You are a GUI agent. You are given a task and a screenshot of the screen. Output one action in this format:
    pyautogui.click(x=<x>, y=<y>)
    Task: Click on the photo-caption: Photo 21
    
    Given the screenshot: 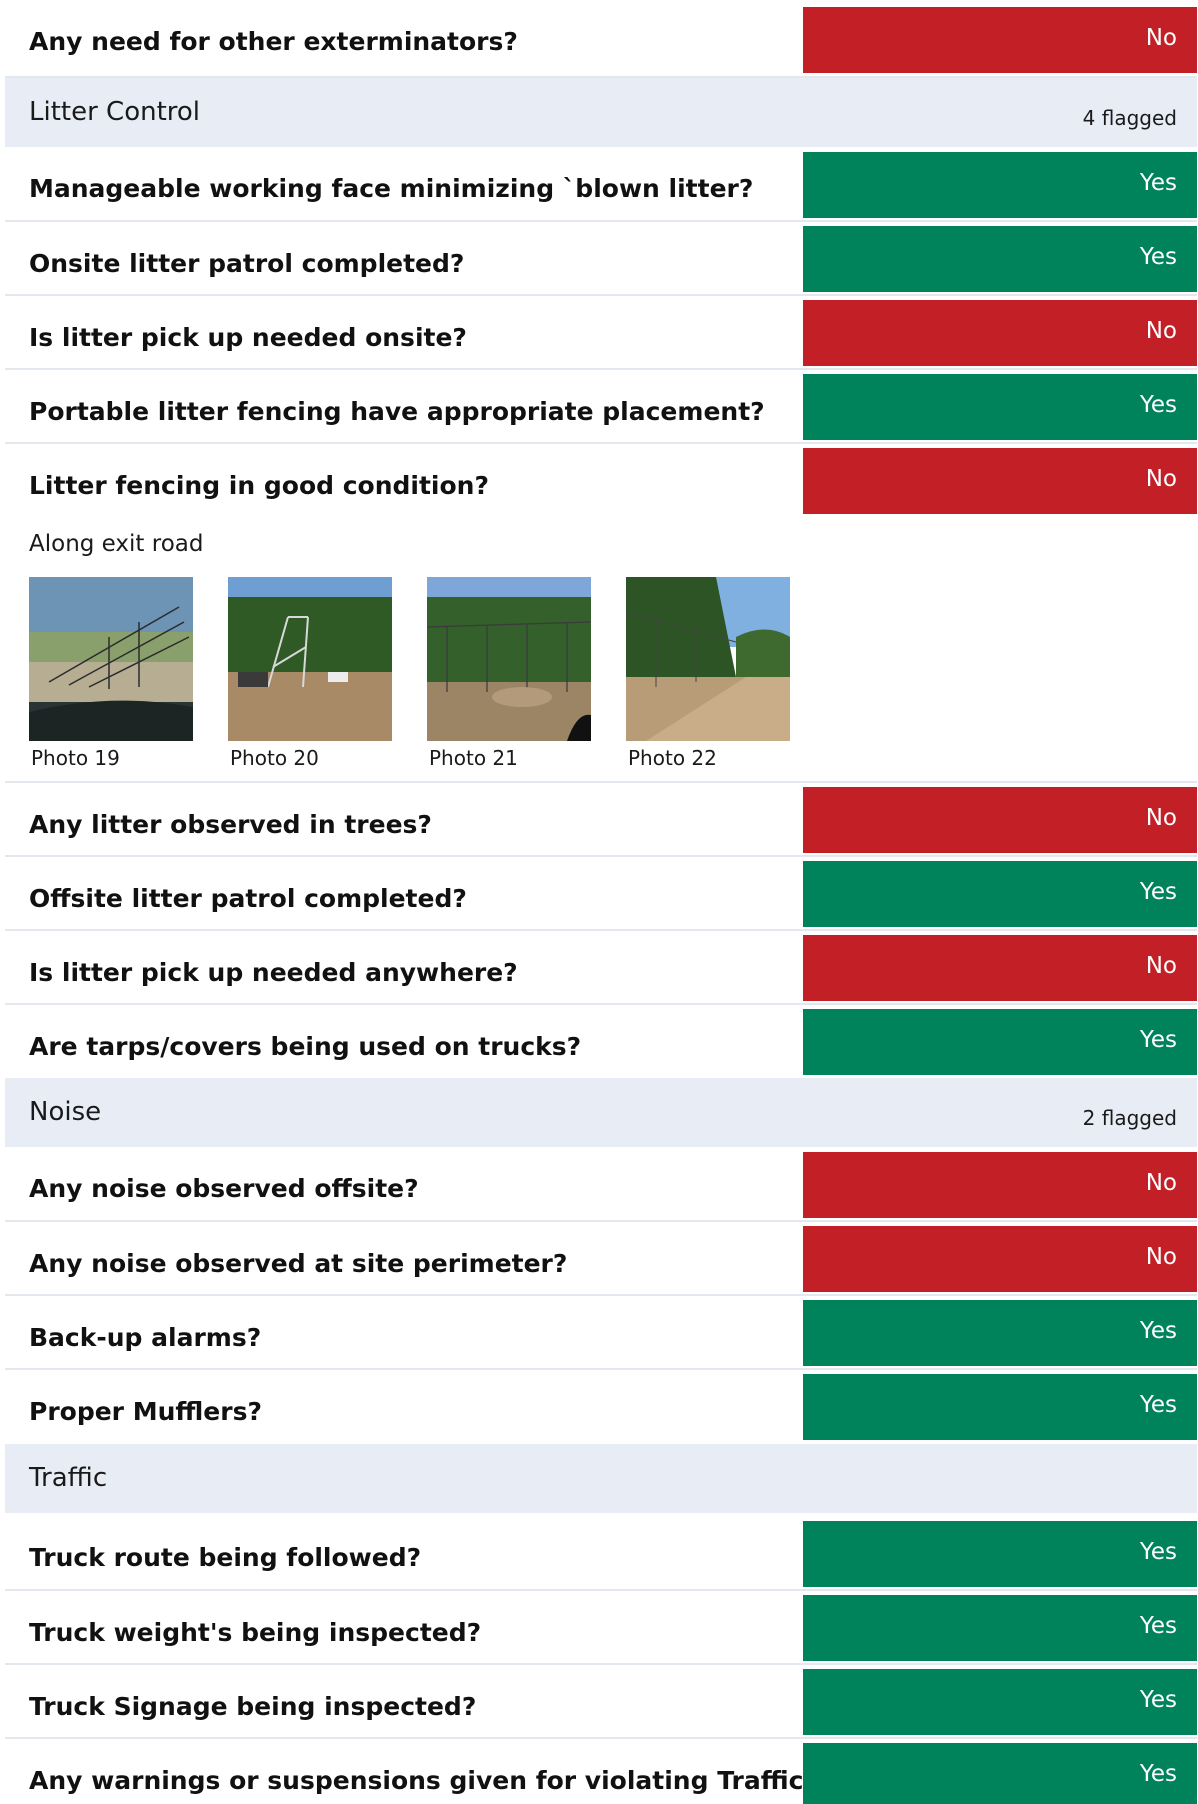 What is the action you would take?
    pyautogui.click(x=473, y=758)
    